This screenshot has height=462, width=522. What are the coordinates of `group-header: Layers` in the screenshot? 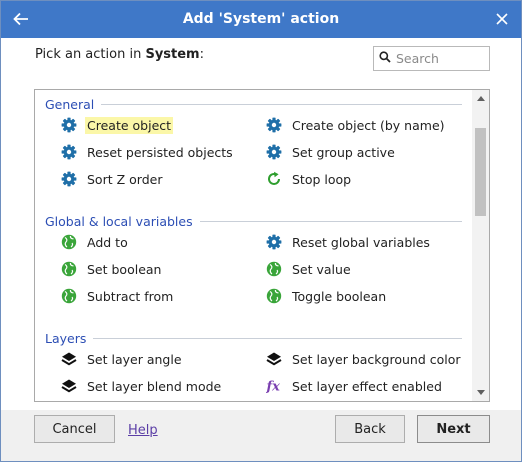 It's located at (253, 338).